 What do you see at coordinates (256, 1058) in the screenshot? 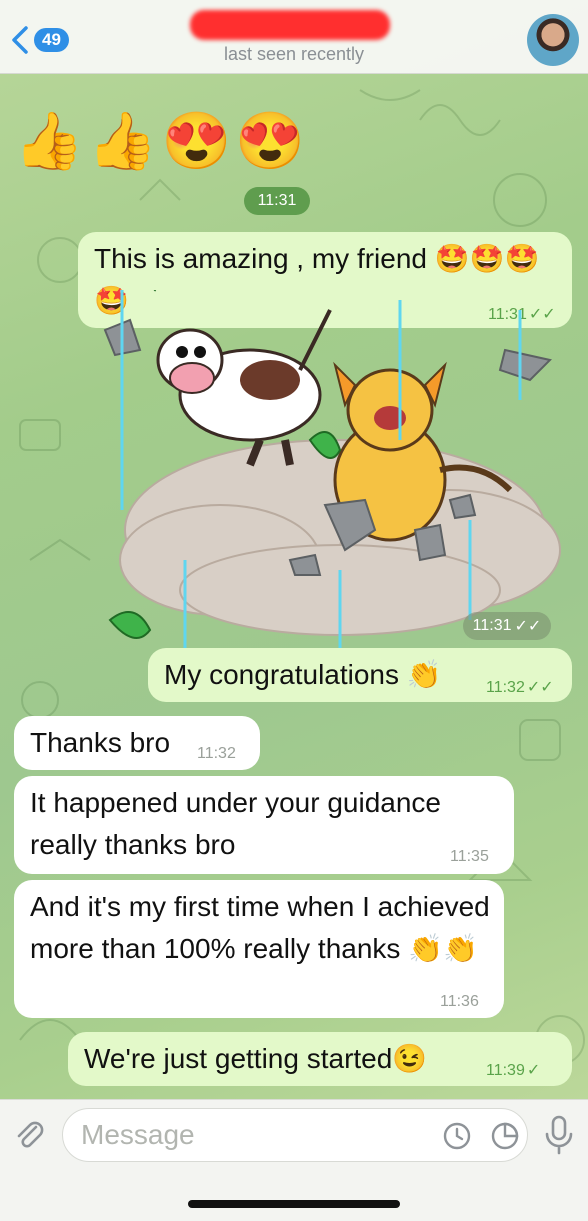
I see `message-text: We're just getting started😉` at bounding box center [256, 1058].